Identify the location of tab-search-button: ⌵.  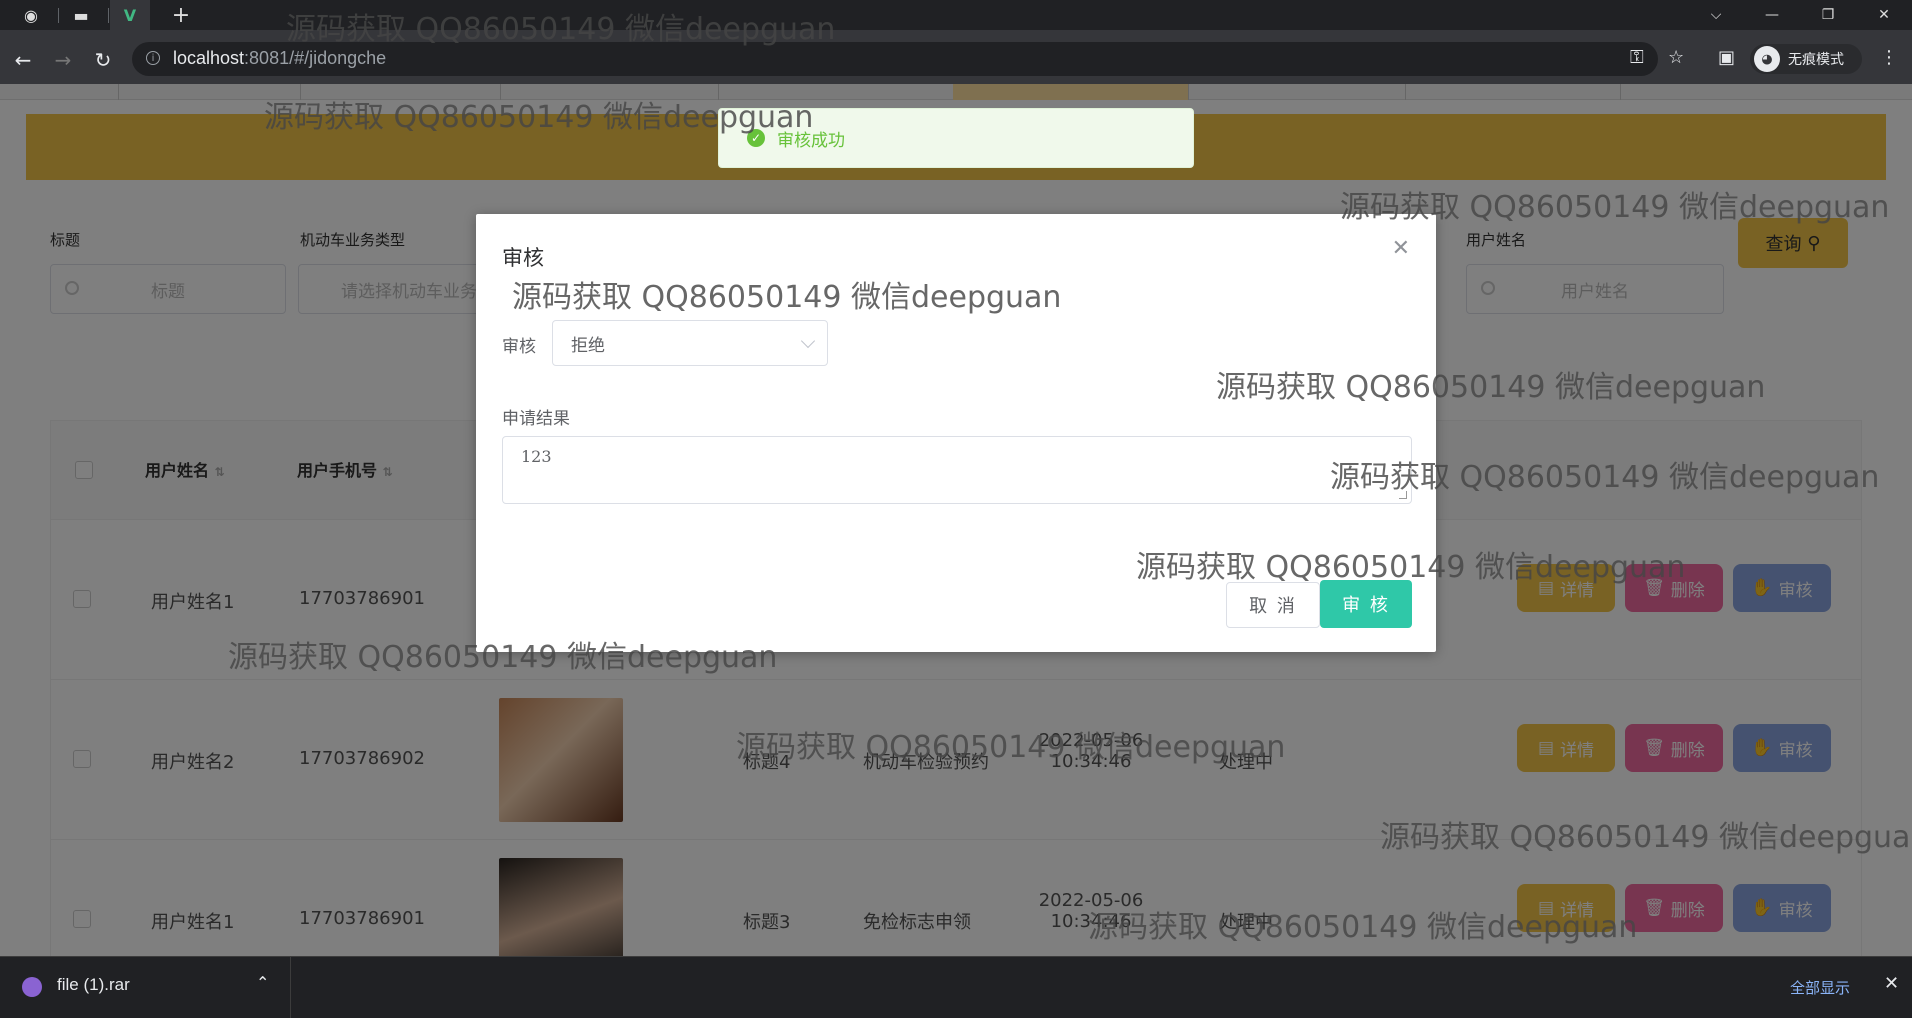
(1716, 15).